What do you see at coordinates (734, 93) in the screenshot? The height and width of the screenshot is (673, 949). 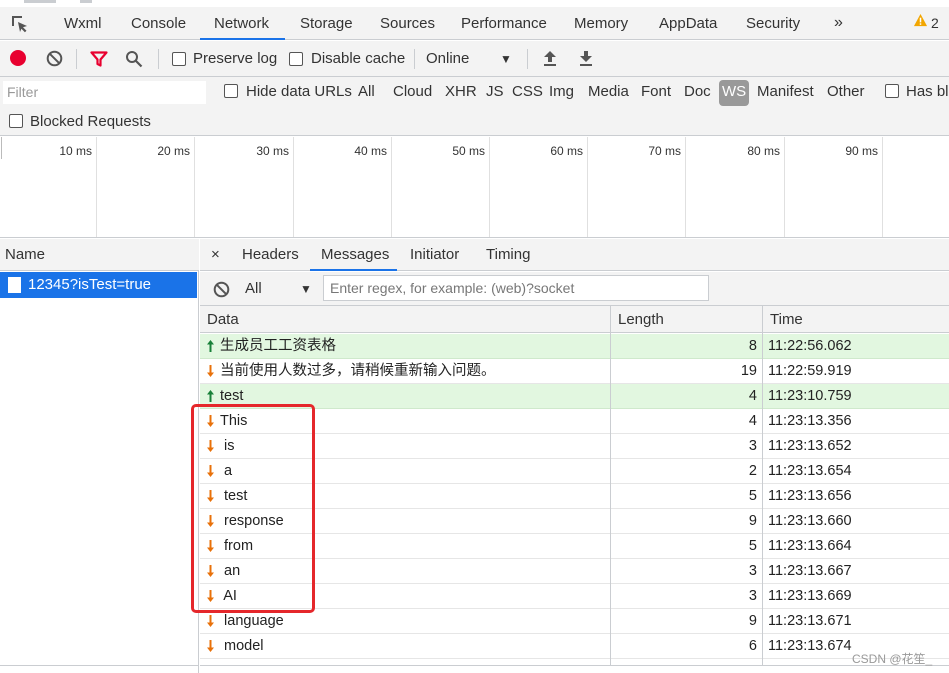 I see `type-filter-ws: WS` at bounding box center [734, 93].